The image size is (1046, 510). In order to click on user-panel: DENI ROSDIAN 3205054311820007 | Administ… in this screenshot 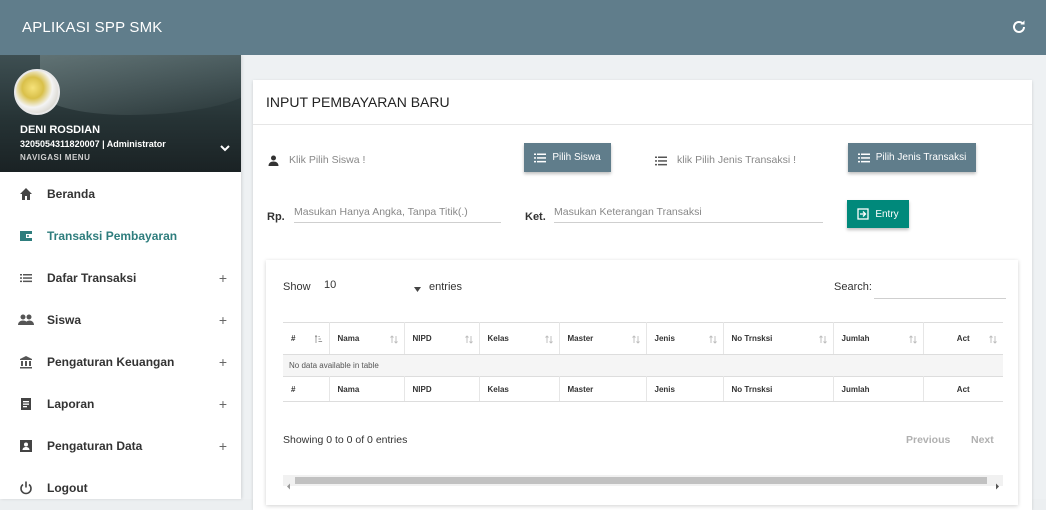, I will do `click(120, 113)`.